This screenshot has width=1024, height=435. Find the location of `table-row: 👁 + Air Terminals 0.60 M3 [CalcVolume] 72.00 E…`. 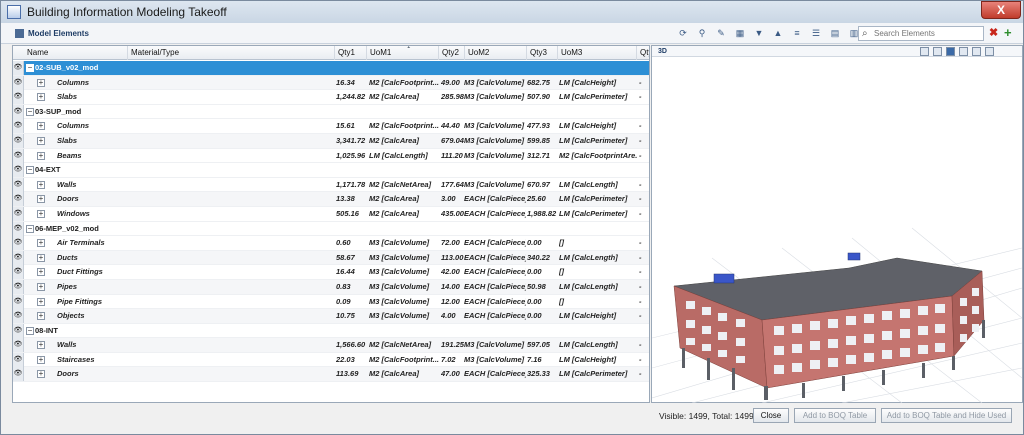

table-row: 👁 + Air Terminals 0.60 M3 [CalcVolume] 72.00 E… is located at coordinates (331, 243).